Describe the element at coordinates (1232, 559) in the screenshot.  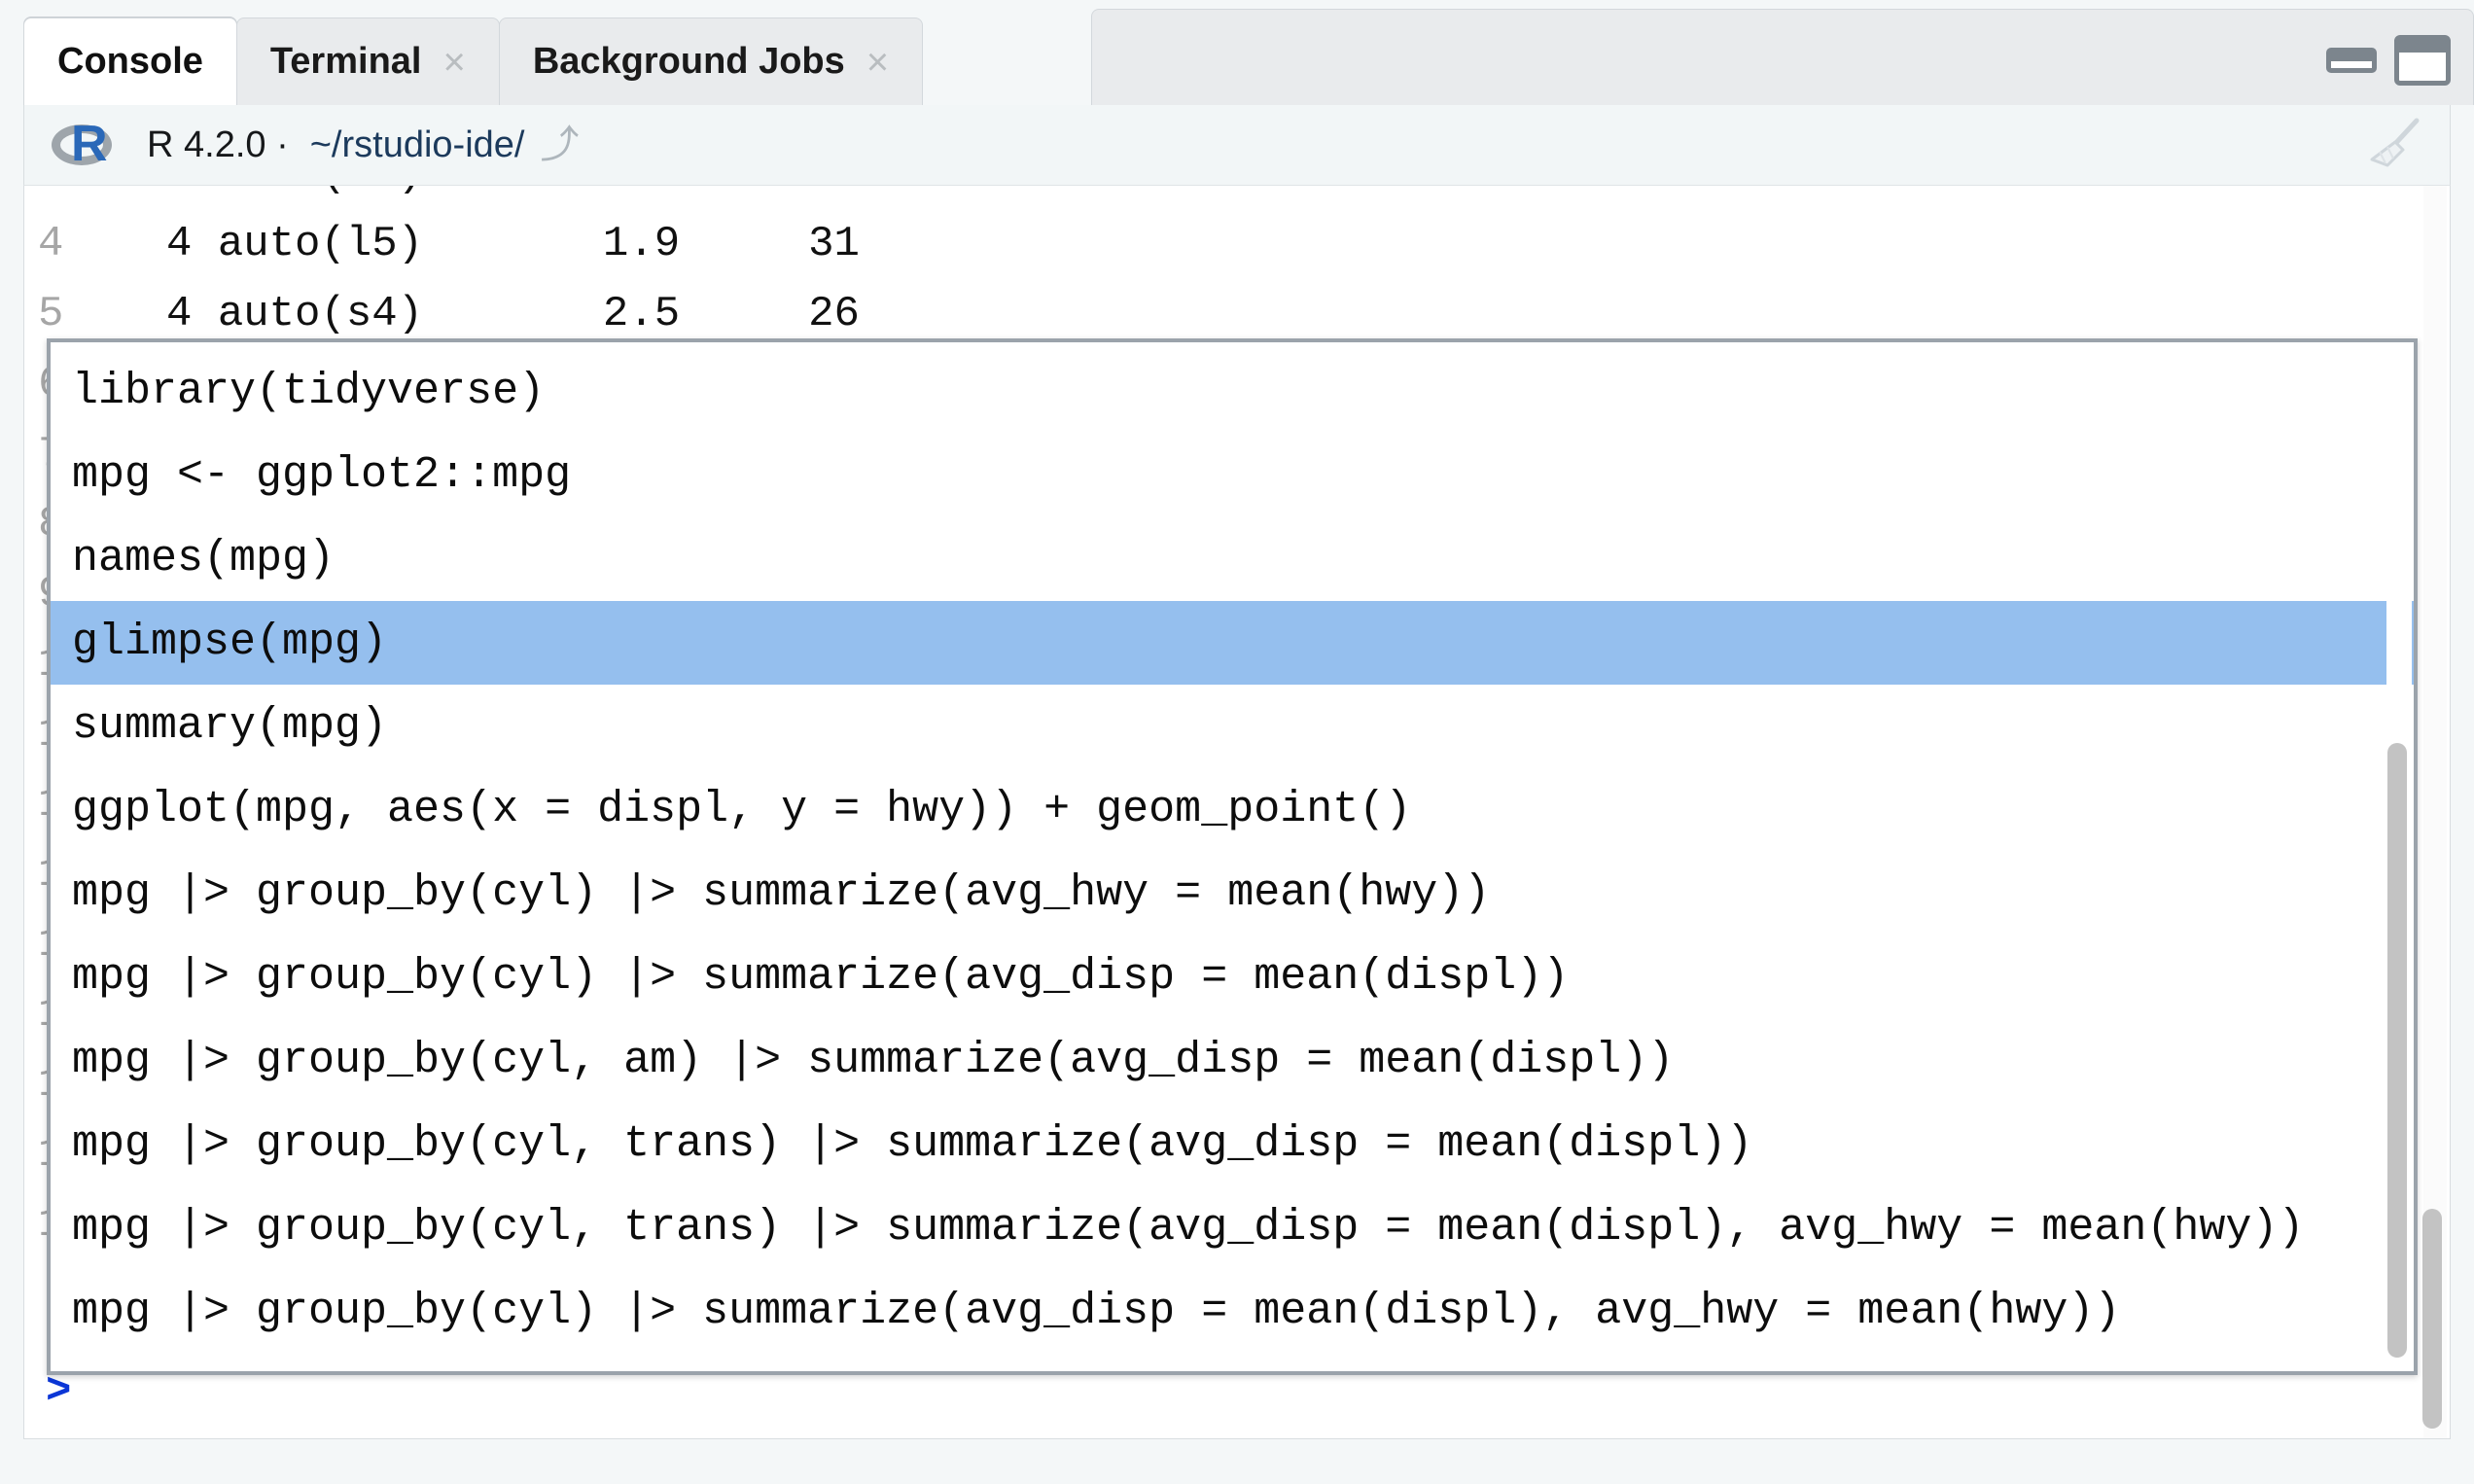
I see `history-item: names(mpg)` at that location.